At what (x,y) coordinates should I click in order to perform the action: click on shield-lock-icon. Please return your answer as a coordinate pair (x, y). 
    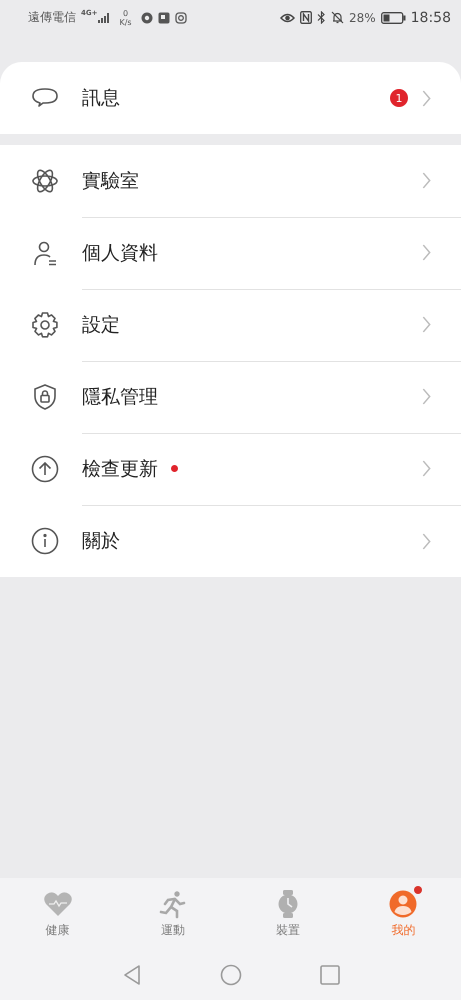
    Looking at the image, I should click on (45, 397).